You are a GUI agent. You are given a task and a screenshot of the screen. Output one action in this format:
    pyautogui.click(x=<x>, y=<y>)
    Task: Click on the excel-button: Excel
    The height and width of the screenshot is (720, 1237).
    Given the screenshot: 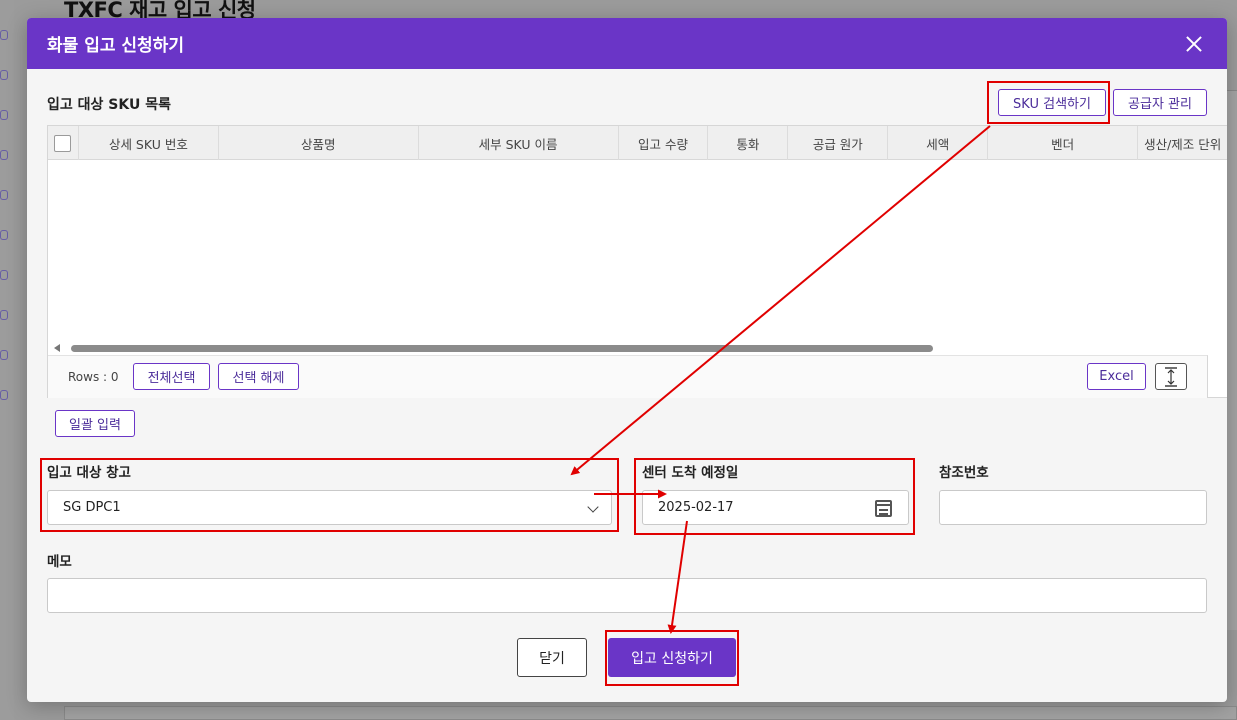 What is the action you would take?
    pyautogui.click(x=1116, y=376)
    